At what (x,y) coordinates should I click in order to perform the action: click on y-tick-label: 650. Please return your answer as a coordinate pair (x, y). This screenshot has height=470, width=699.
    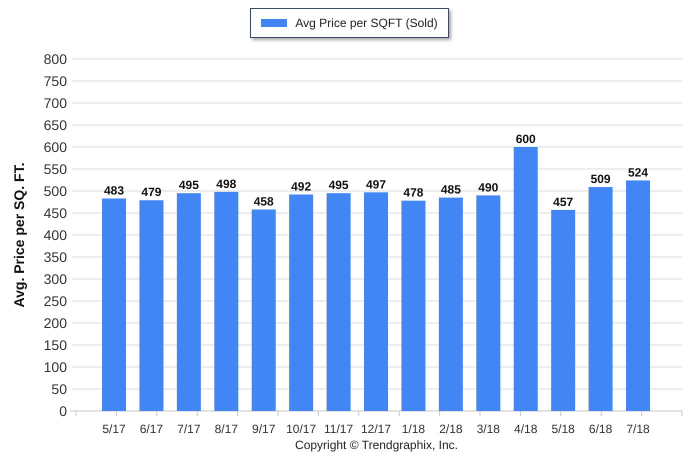
    Looking at the image, I should click on (55, 125).